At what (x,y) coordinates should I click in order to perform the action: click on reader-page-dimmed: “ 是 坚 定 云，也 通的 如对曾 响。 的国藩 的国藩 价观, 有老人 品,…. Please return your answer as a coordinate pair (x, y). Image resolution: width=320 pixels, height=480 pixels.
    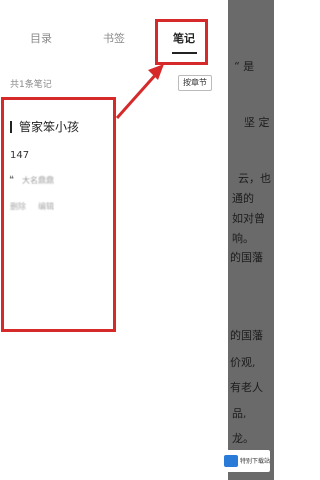
    Looking at the image, I should click on (251, 240).